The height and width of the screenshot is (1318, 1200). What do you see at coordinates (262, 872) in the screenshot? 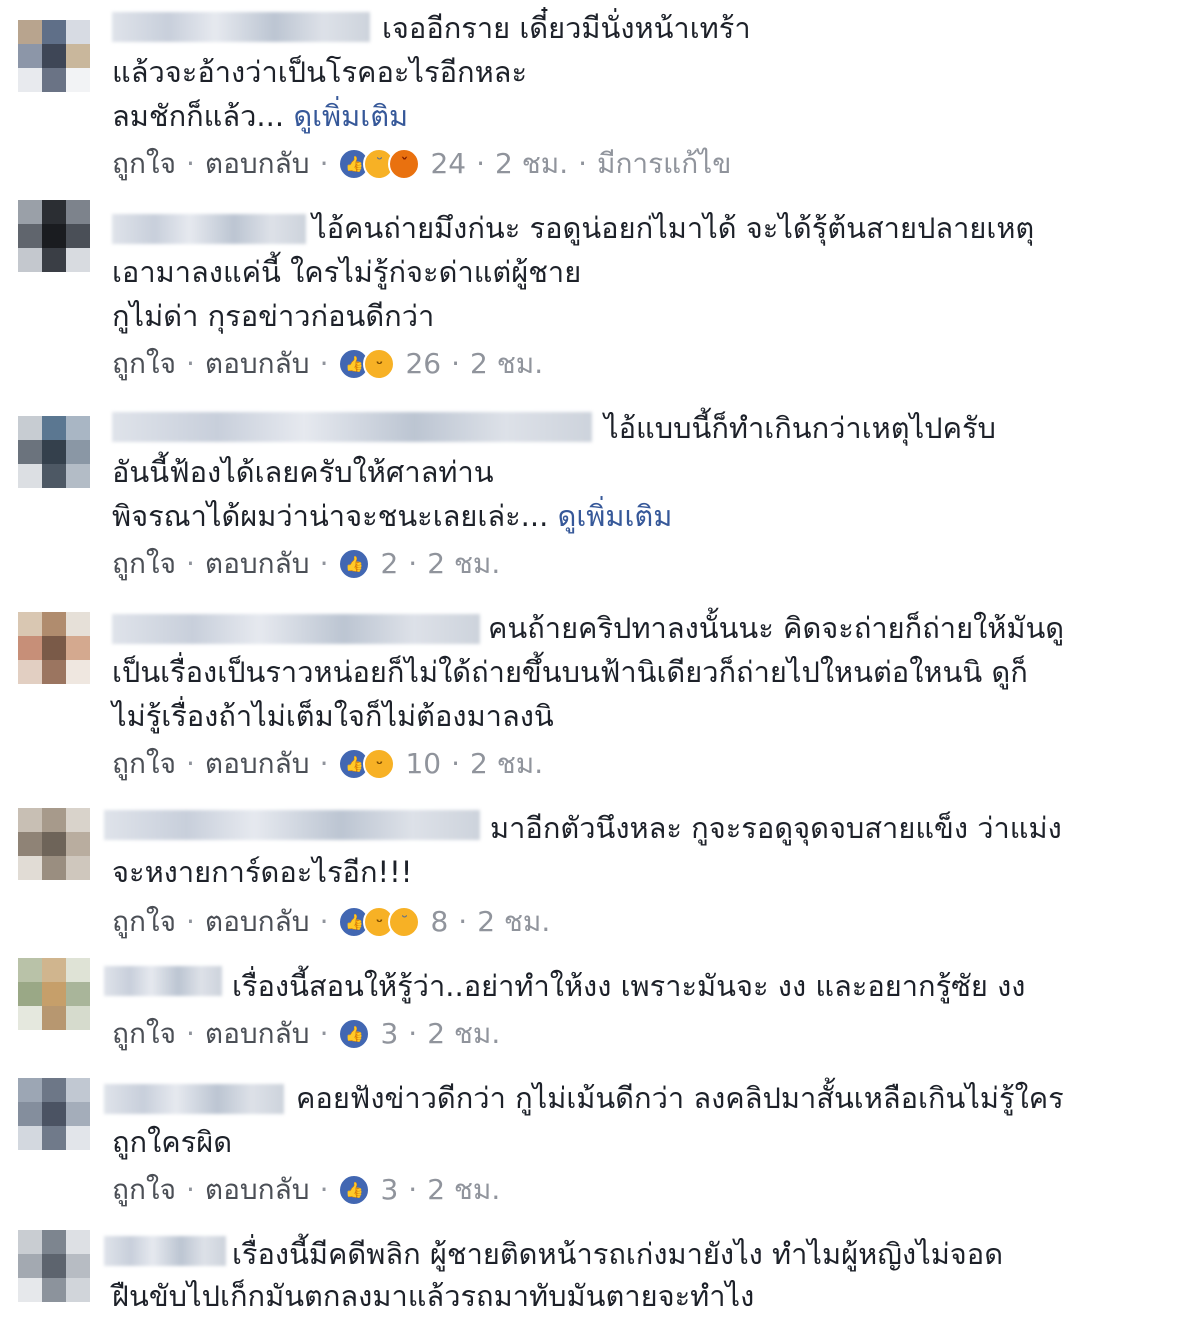
I see `comment-text: จะหงายการ์ดอะไรอีก!!!` at bounding box center [262, 872].